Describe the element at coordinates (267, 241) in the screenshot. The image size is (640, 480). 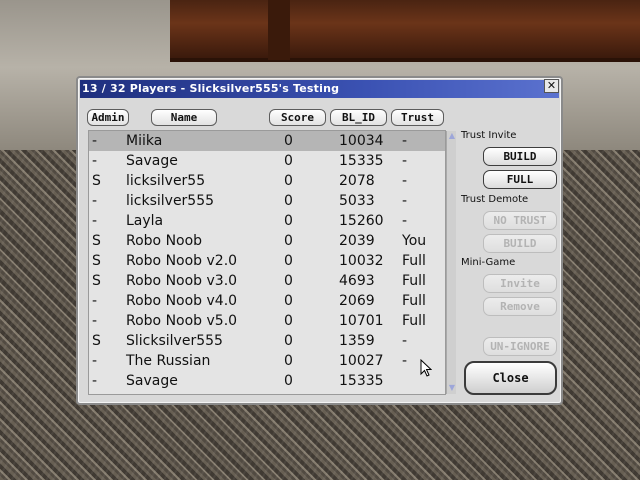
I see `player-row: S Robo Noob 0 2039 You` at that location.